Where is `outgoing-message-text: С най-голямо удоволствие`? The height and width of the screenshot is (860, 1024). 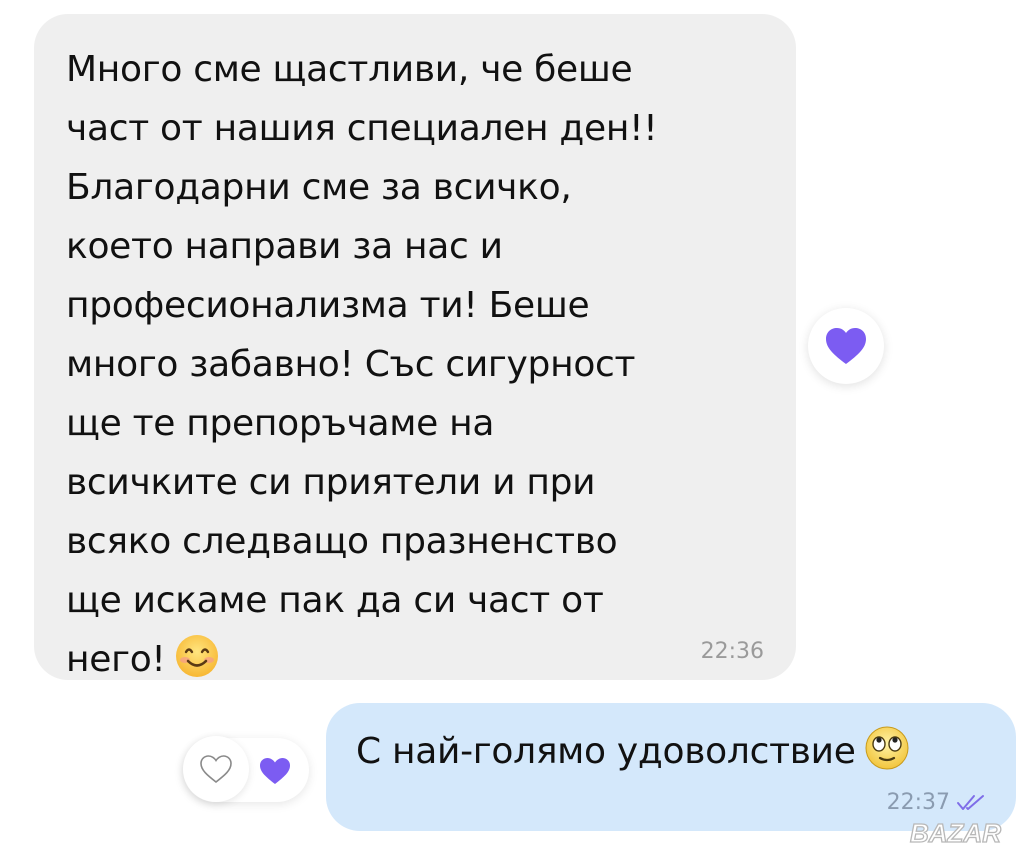
outgoing-message-text: С най-голямо удоволствие is located at coordinates (672, 751).